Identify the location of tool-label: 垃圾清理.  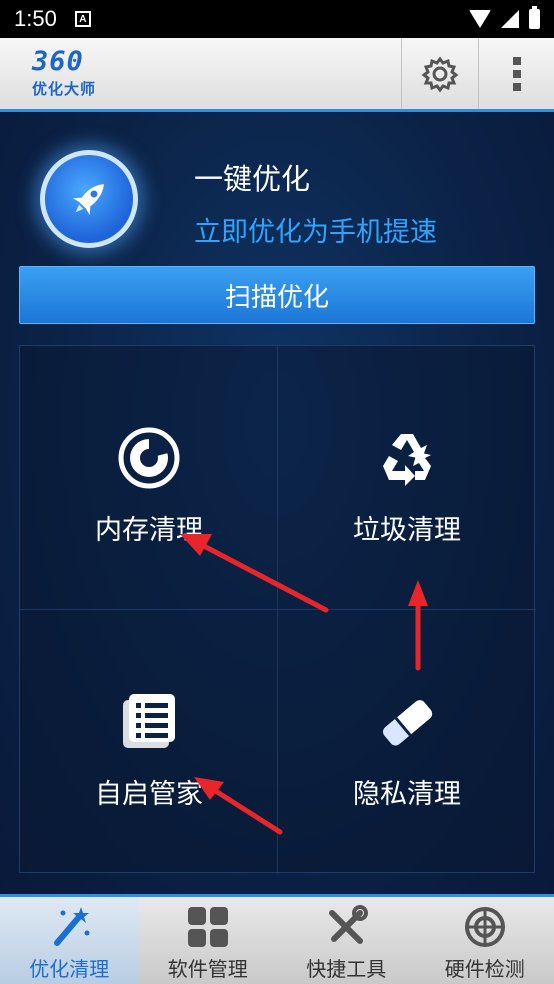
(407, 530).